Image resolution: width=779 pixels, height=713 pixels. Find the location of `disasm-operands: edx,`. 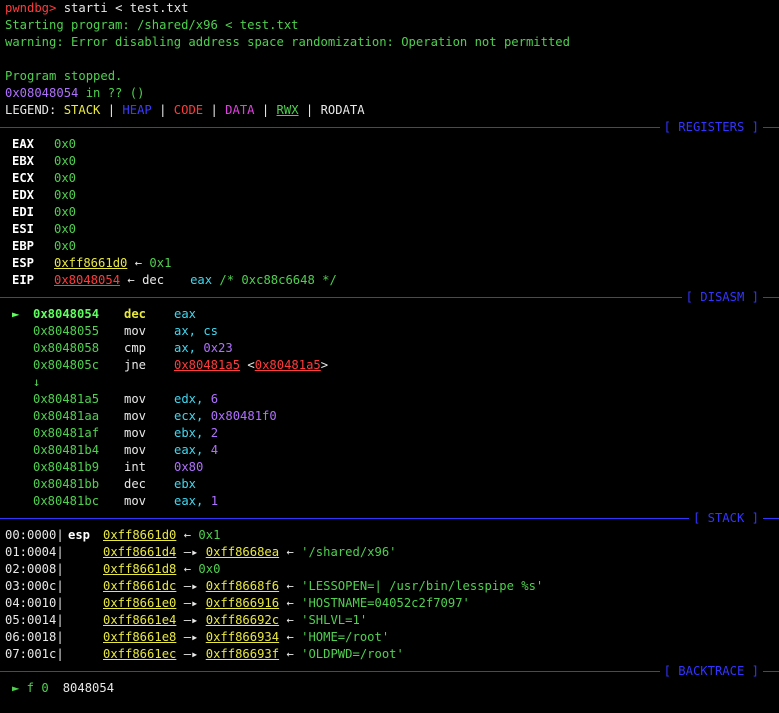

disasm-operands: edx, is located at coordinates (192, 399).